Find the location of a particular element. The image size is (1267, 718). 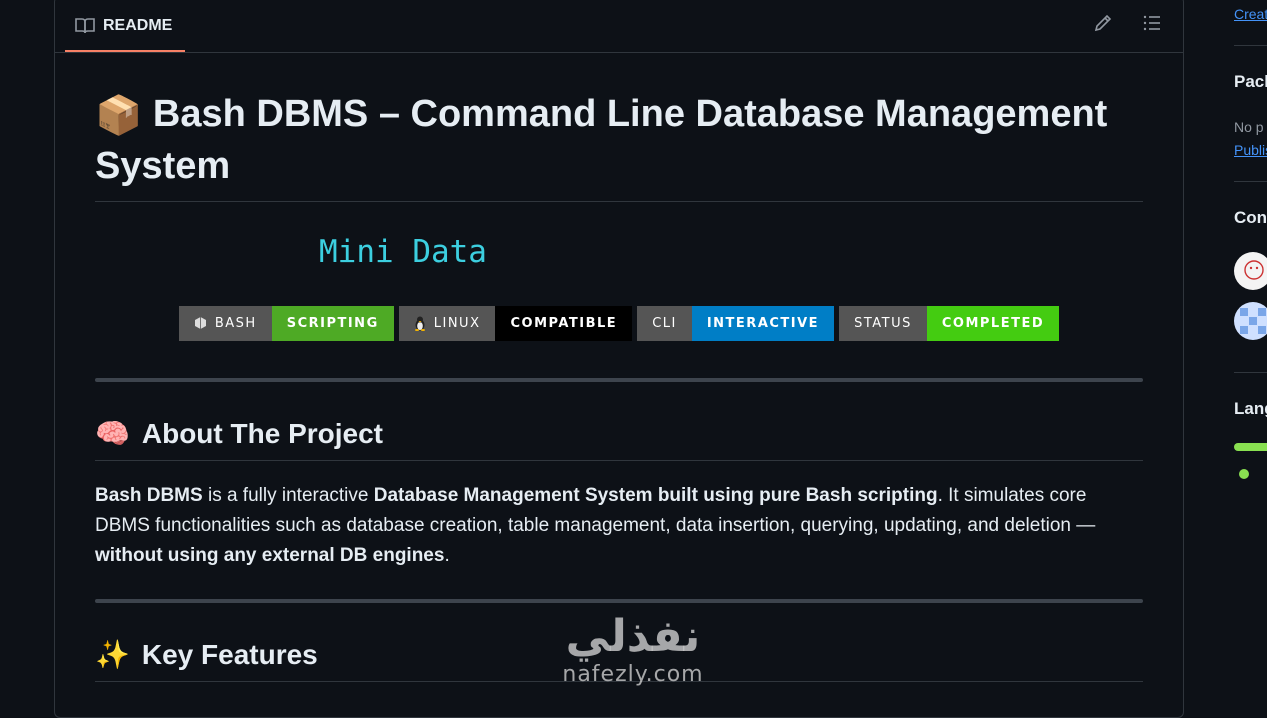

about-text-bold: without using any external DB engines is located at coordinates (270, 555).